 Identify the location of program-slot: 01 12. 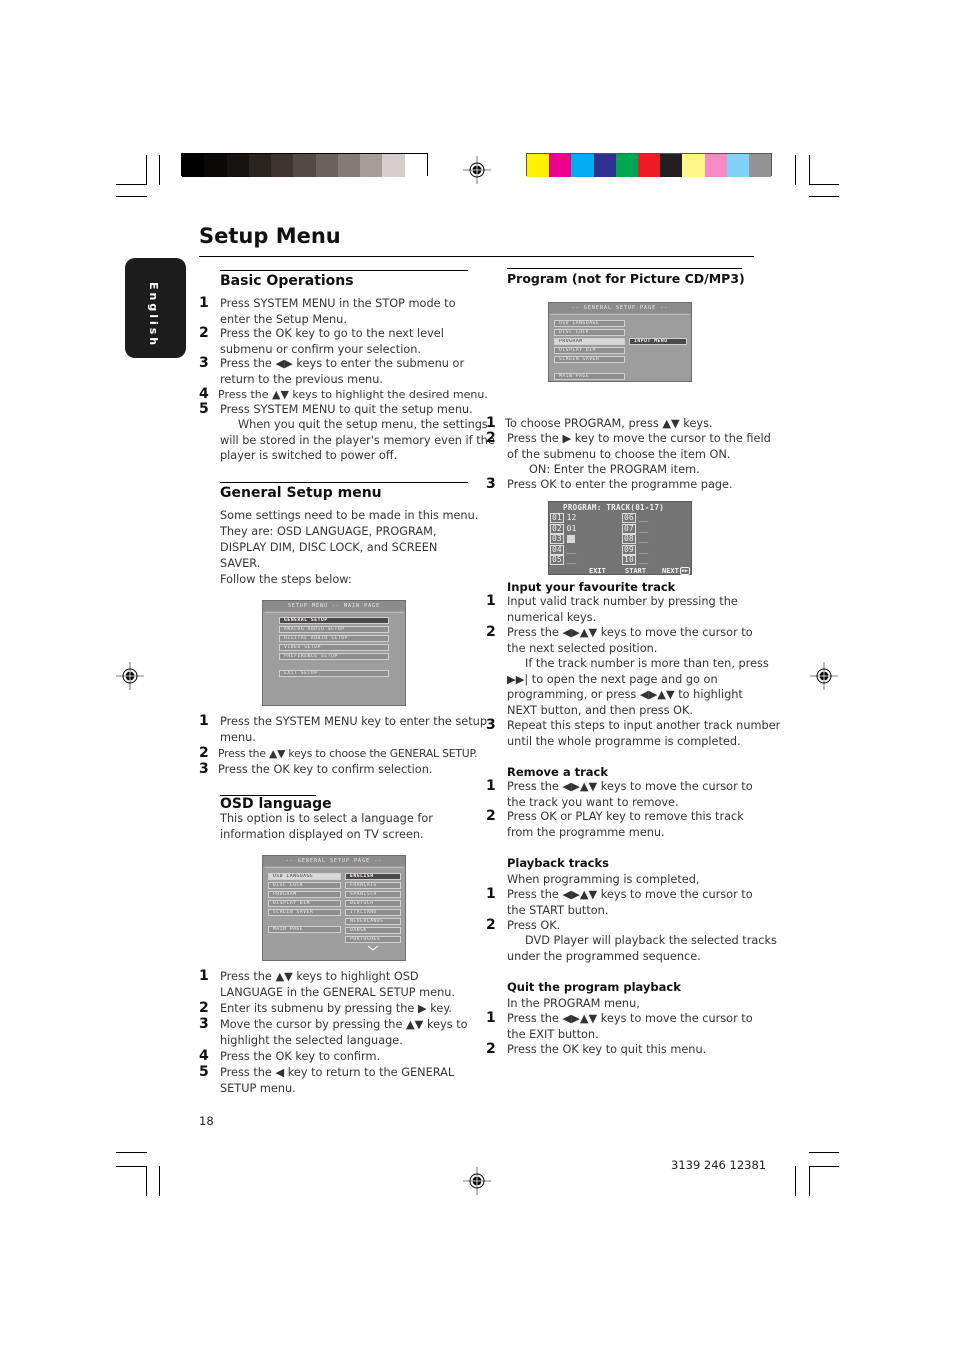
(563, 518).